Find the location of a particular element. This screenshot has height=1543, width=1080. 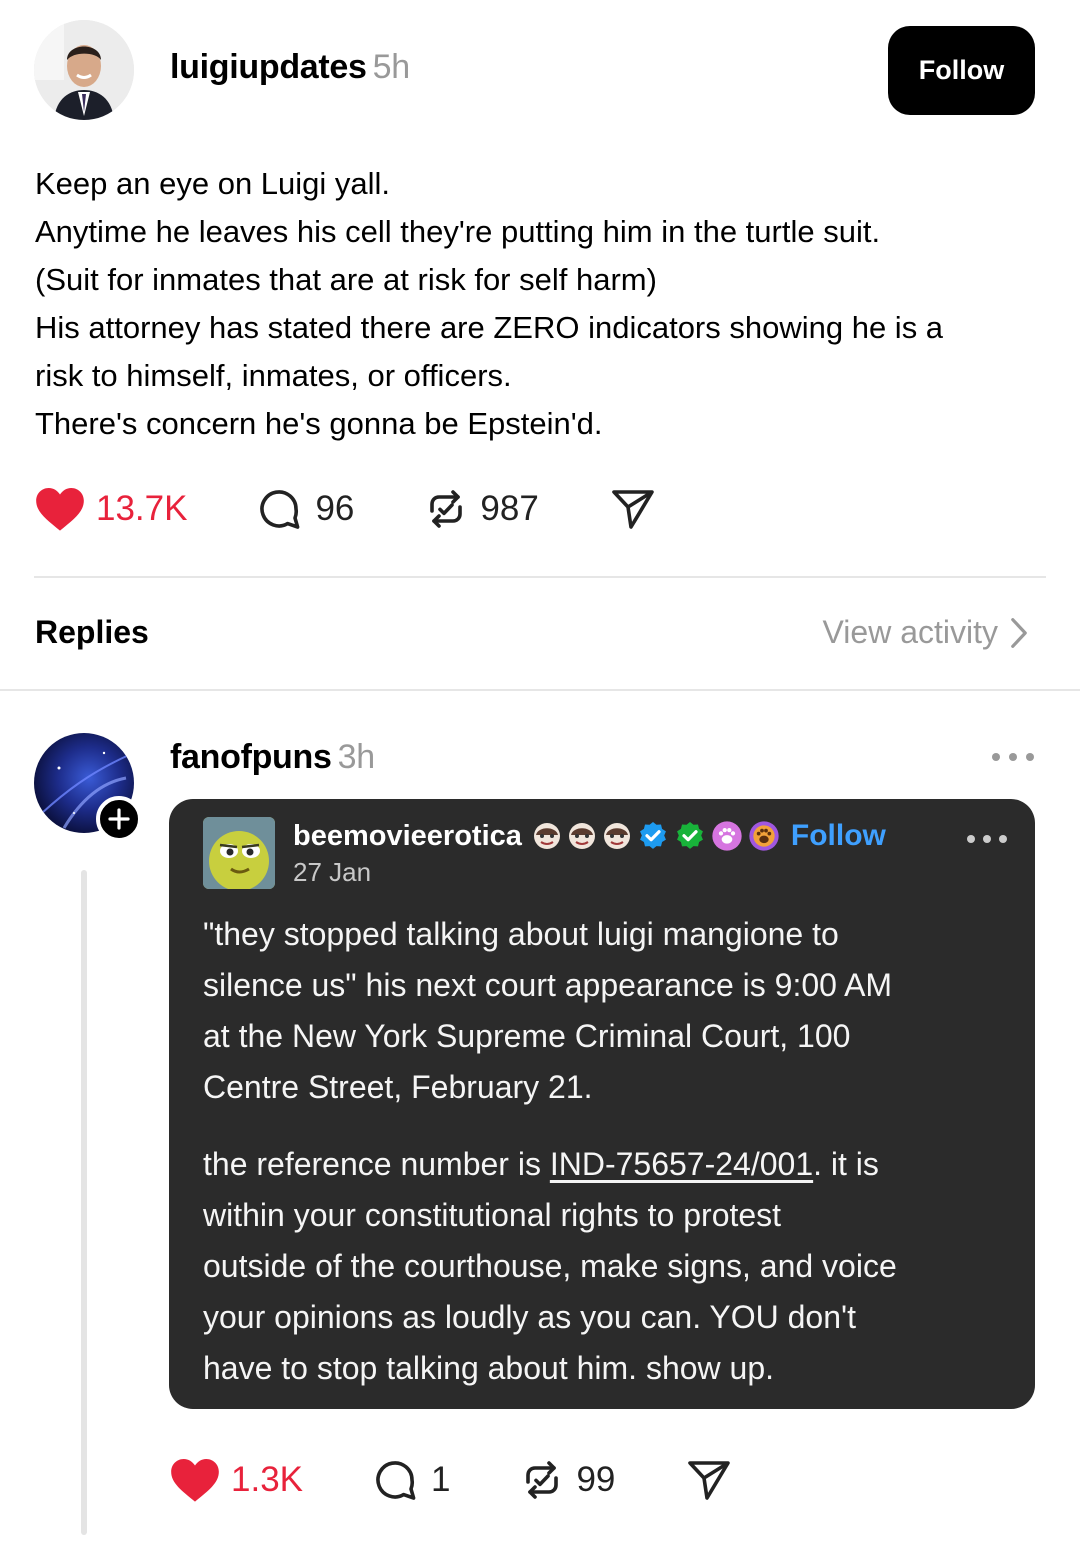

reply-time: 3h is located at coordinates (356, 757).